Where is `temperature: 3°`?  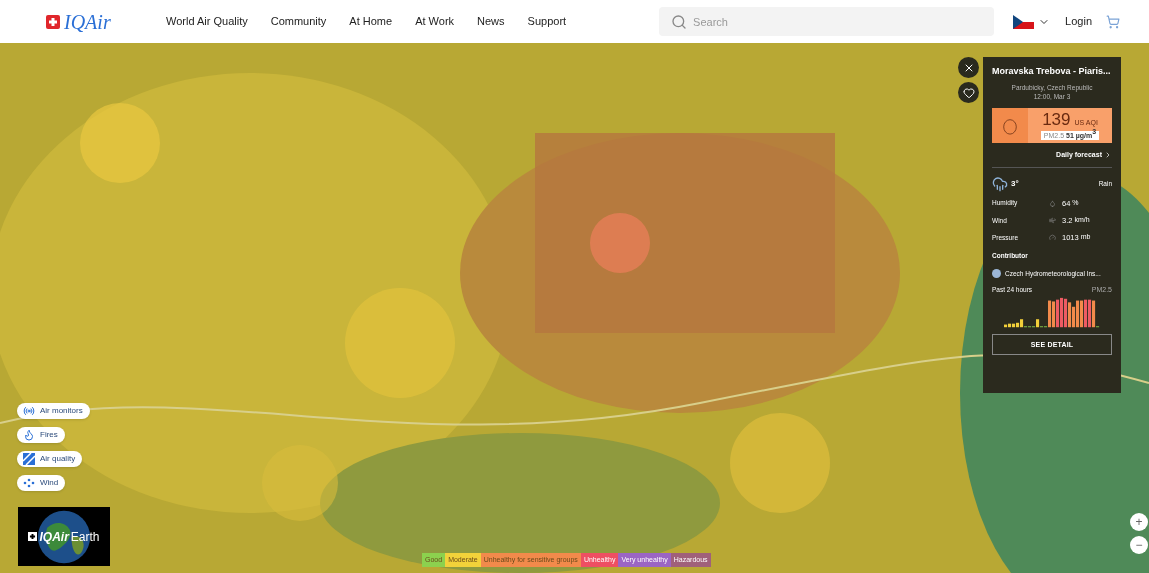
temperature: 3° is located at coordinates (1015, 183).